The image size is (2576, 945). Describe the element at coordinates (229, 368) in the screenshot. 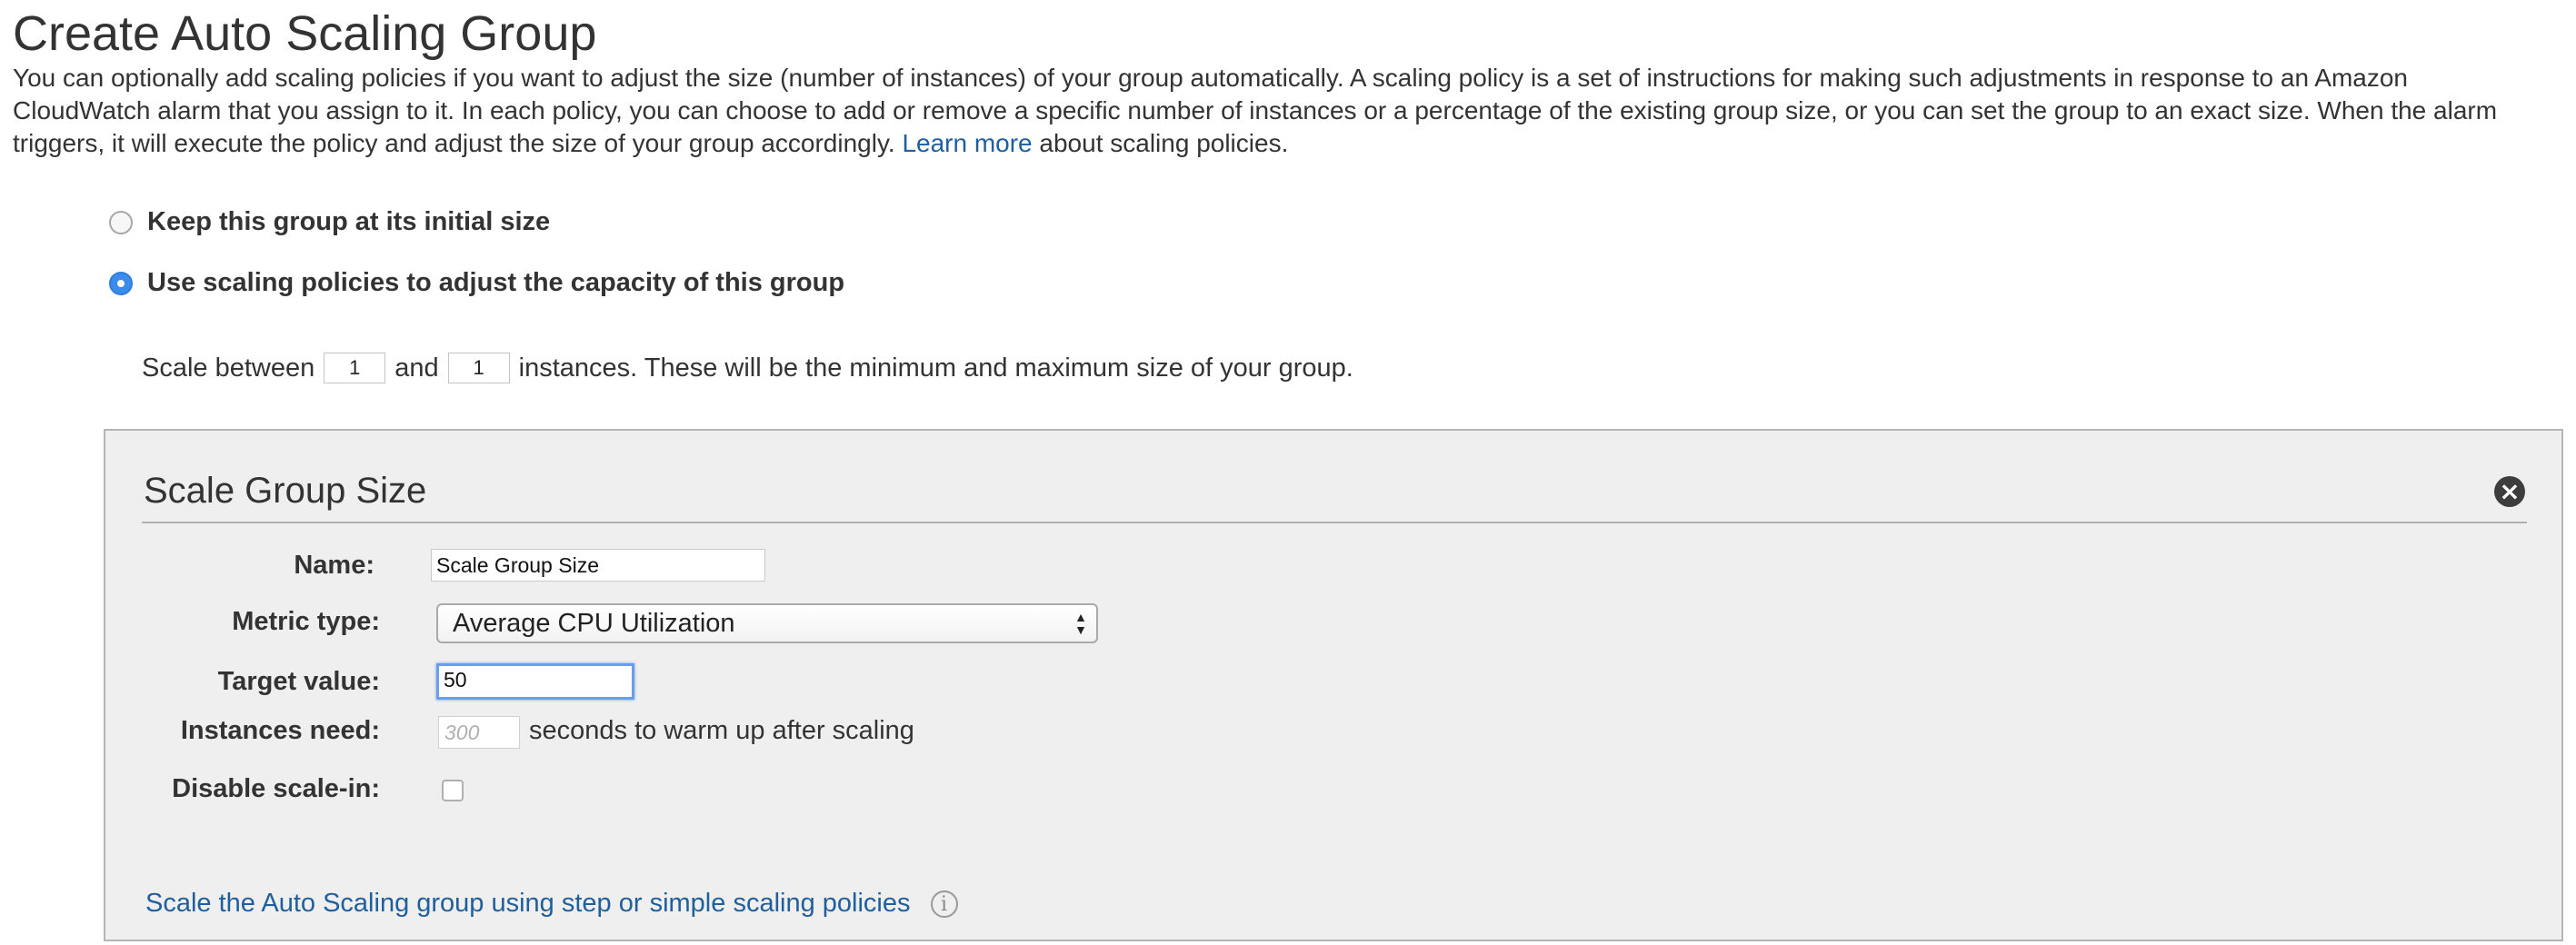

I see `scale-prefix: Scale between` at that location.